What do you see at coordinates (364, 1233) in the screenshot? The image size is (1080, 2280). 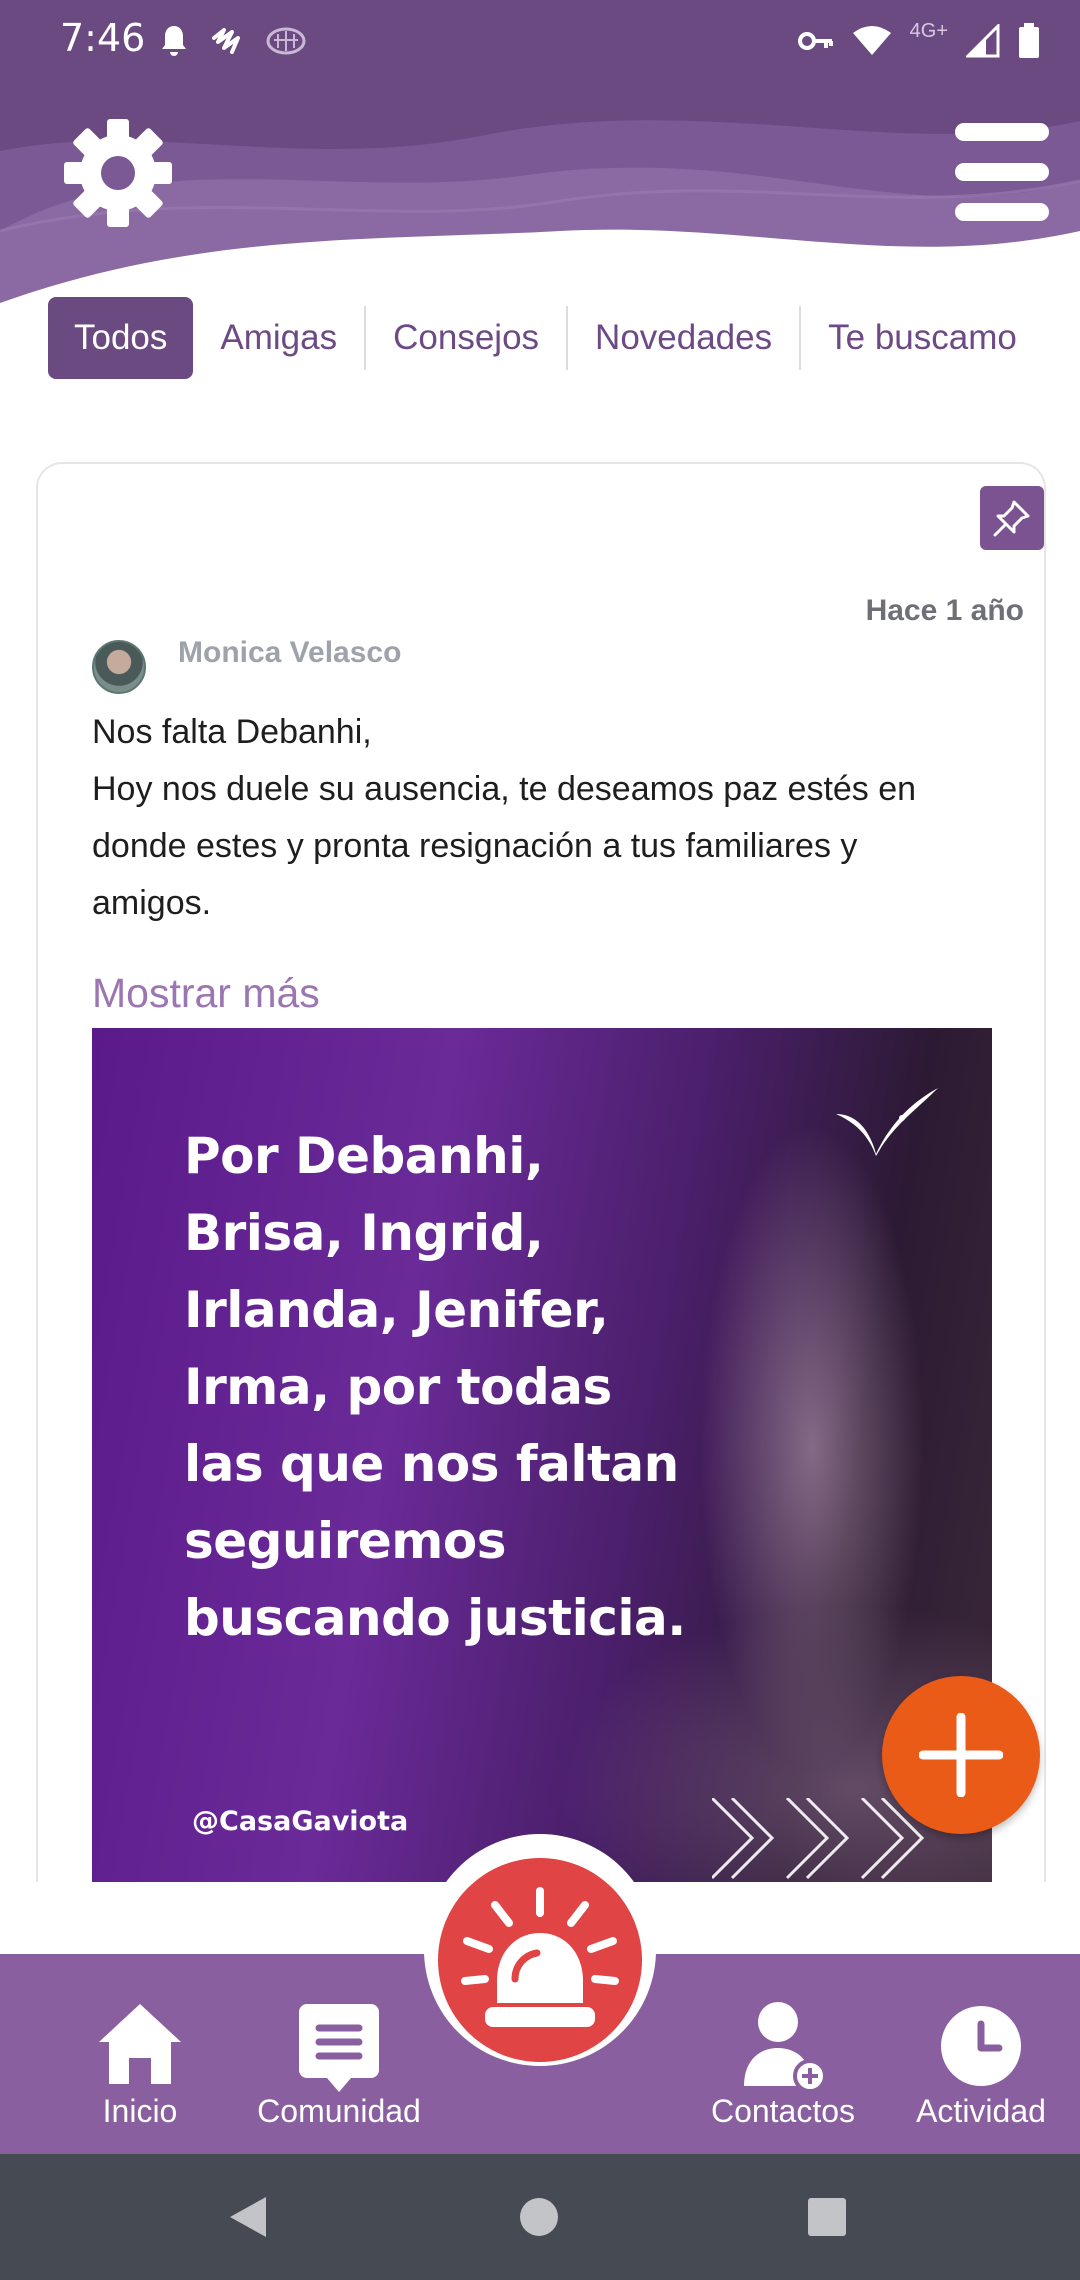 I see `image-caption-line: Brisa, Ingrid,` at bounding box center [364, 1233].